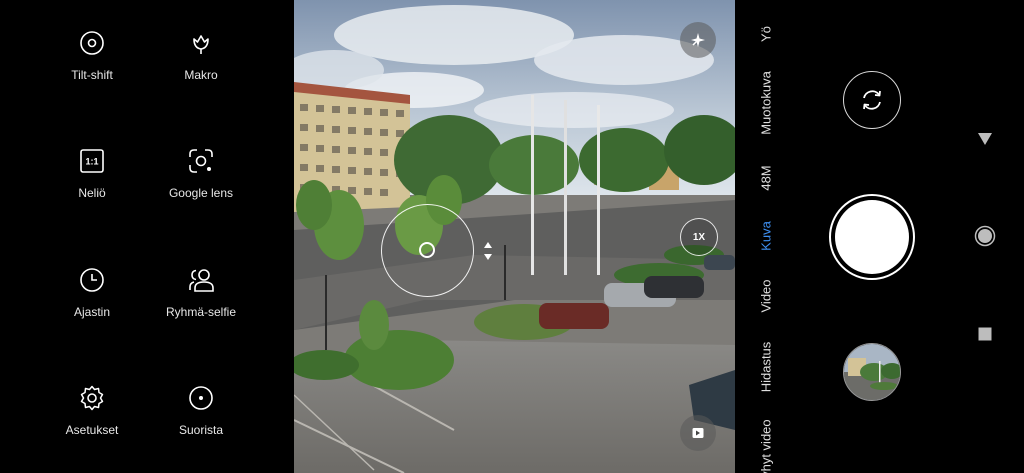 This screenshot has width=1024, height=473. What do you see at coordinates (92, 43) in the screenshot?
I see `tilt-shift-icon` at bounding box center [92, 43].